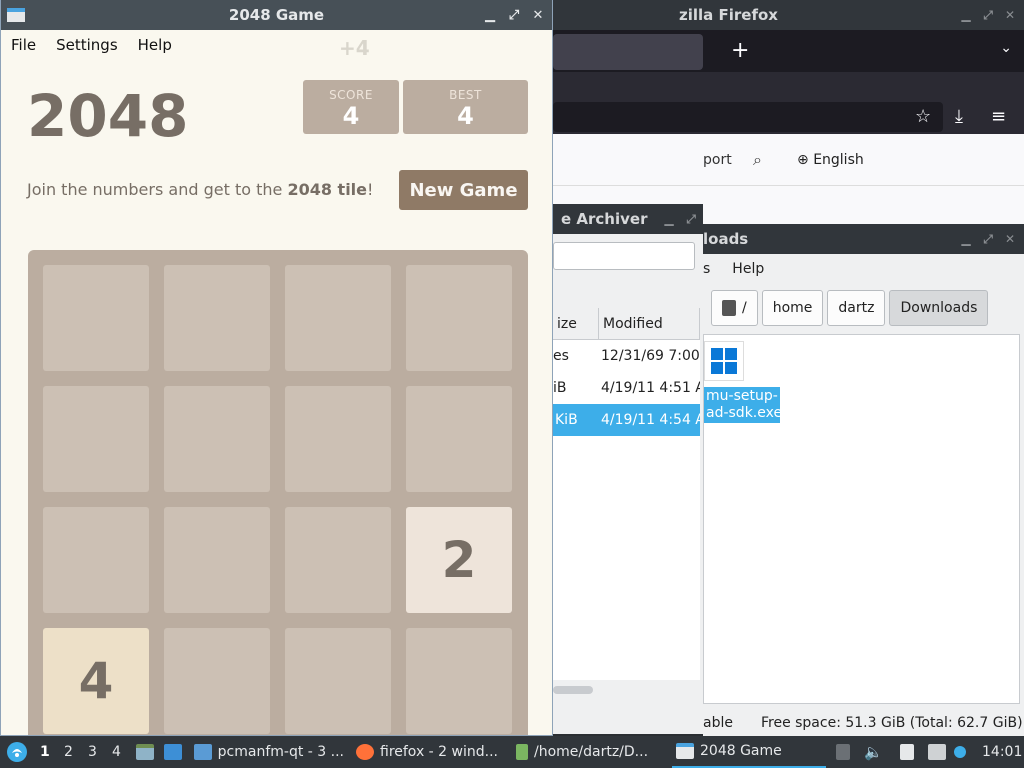  I want to click on show-desktop-icon, so click(173, 752).